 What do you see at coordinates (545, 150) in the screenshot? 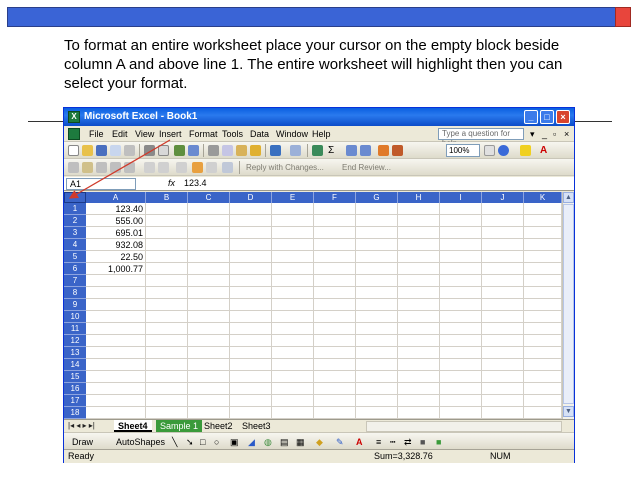
I see `font-color-icon: A` at bounding box center [545, 150].